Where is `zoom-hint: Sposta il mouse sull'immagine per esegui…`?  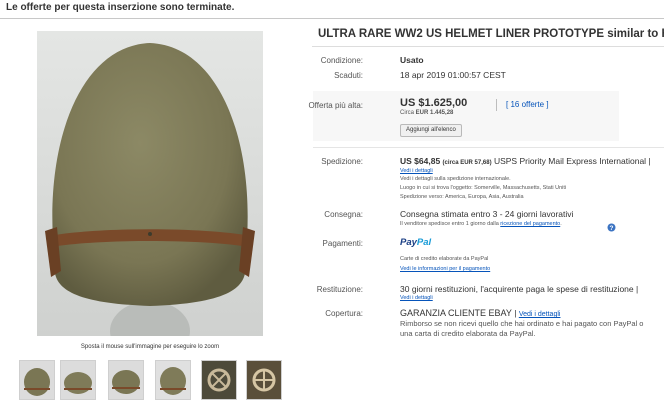 zoom-hint: Sposta il mouse sull'immagine per esegui… is located at coordinates (150, 347).